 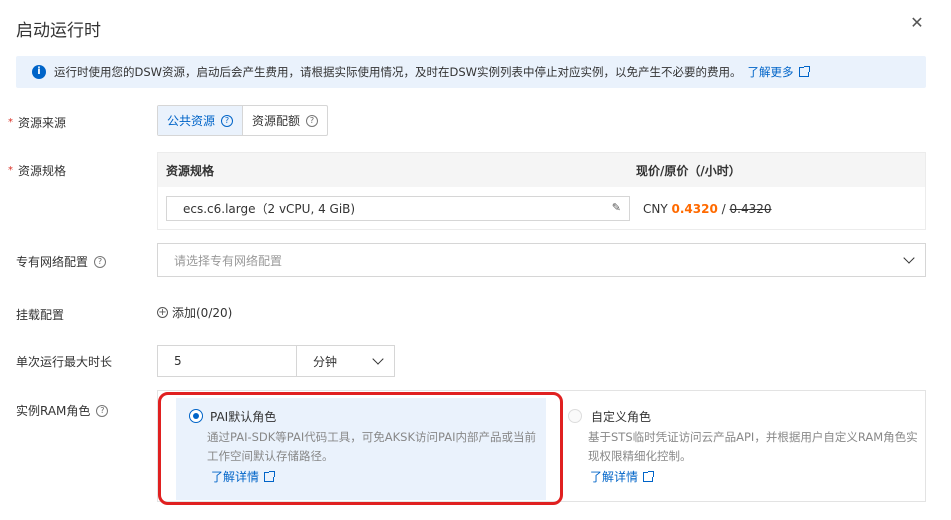 What do you see at coordinates (398, 208) in the screenshot?
I see `resource-spec-select: ecs.c6.large（2 vCPU, 4 GiB) ✎` at bounding box center [398, 208].